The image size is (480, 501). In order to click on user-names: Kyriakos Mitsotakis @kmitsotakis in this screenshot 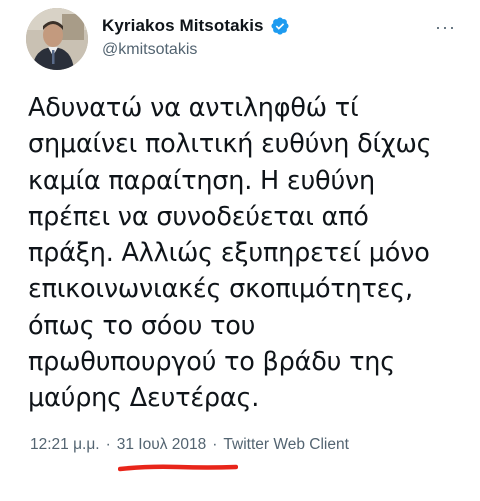, I will do `click(196, 37)`.